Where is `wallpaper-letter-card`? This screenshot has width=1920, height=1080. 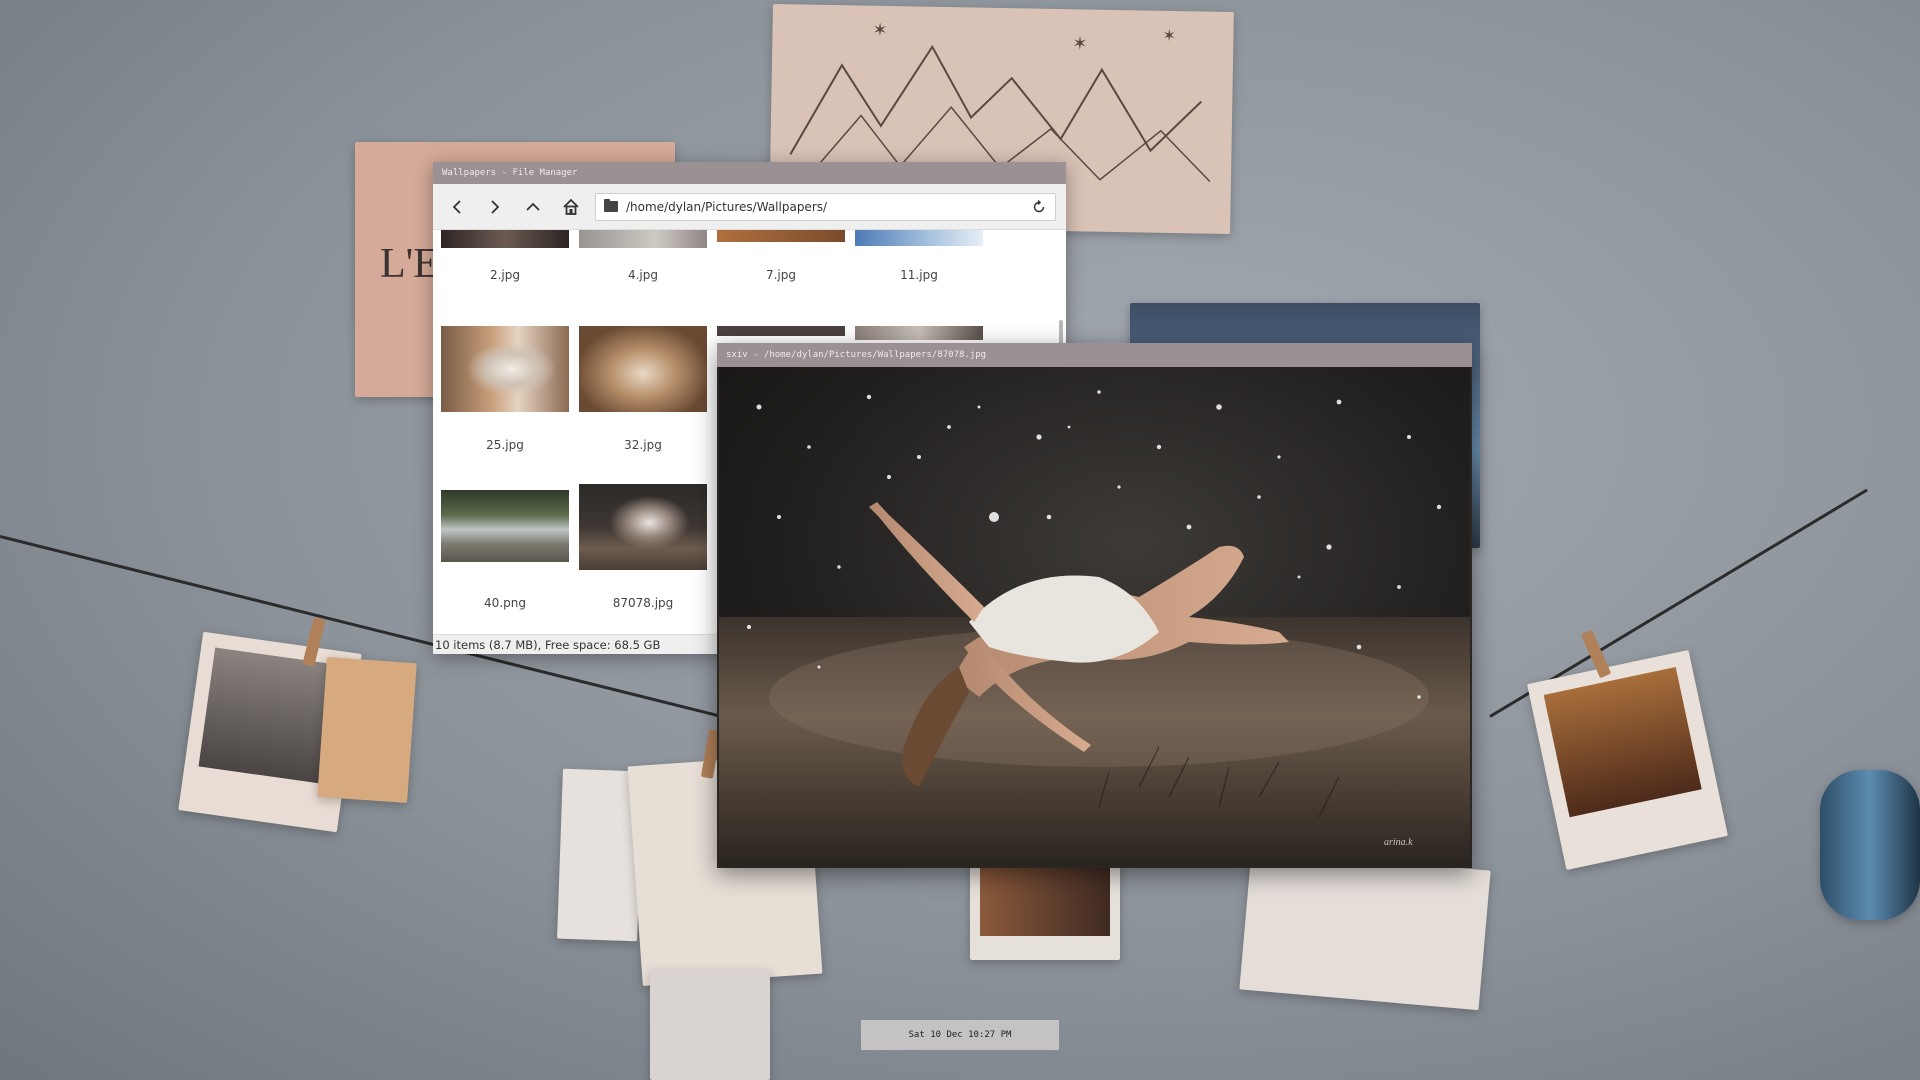
wallpaper-letter-card is located at coordinates (1365, 930).